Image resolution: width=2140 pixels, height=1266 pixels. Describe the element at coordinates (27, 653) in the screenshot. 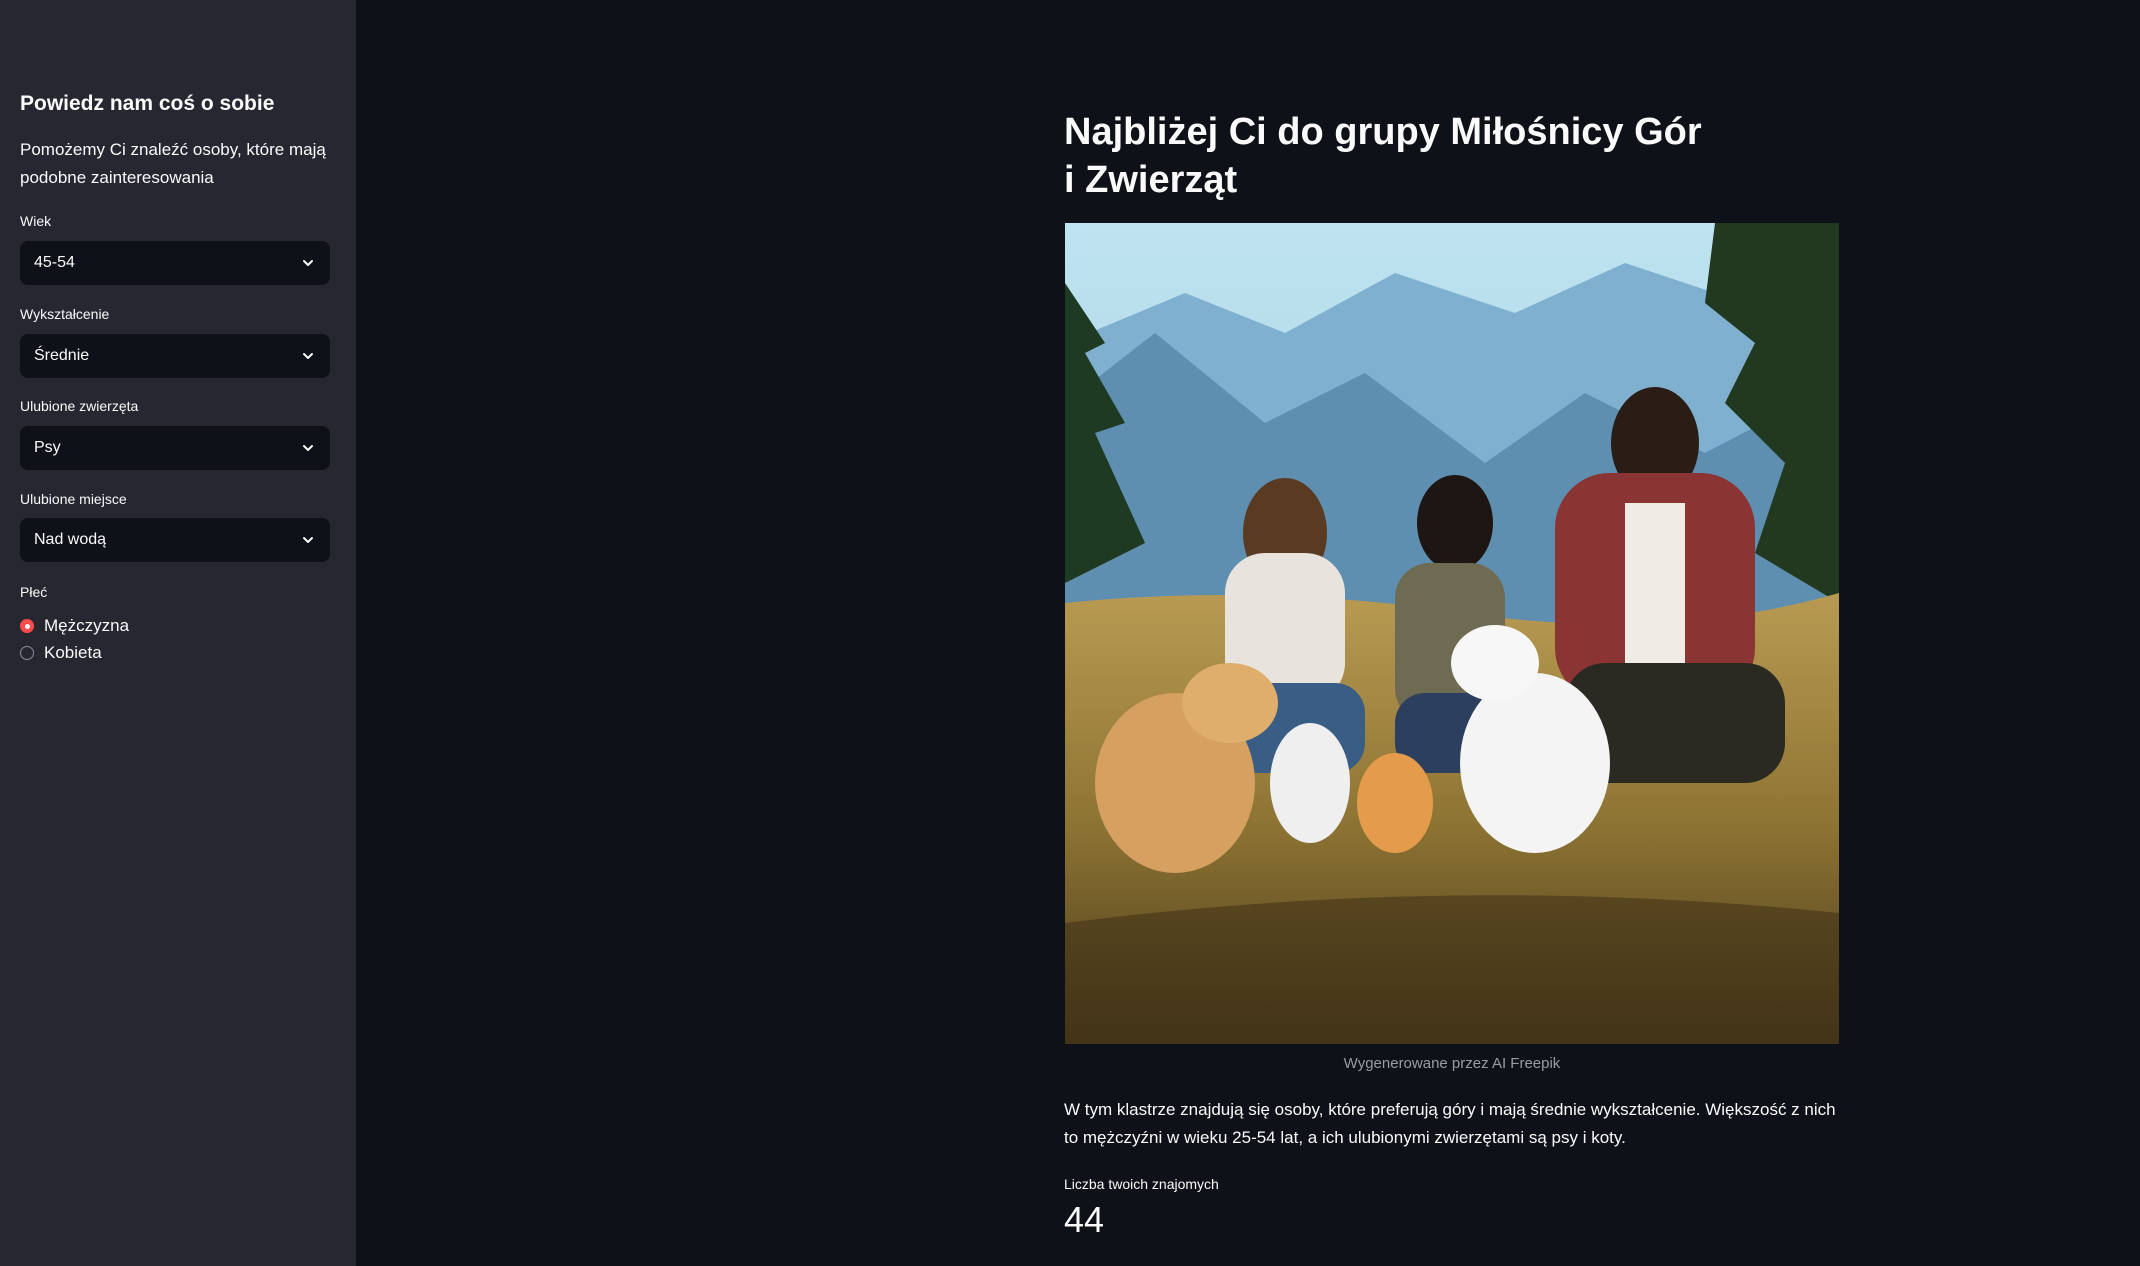

I see `radio-unchecked` at that location.